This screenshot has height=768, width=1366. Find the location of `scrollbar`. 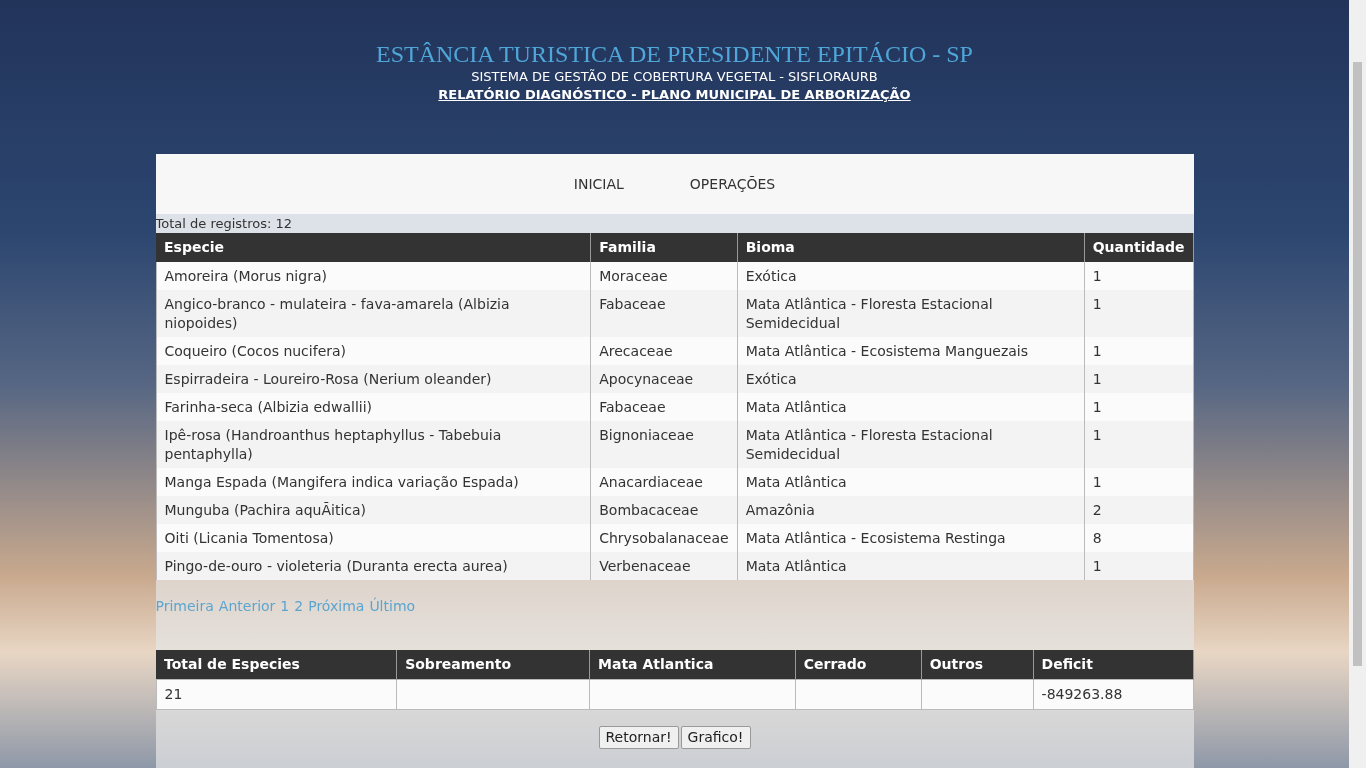

scrollbar is located at coordinates (1357, 384).